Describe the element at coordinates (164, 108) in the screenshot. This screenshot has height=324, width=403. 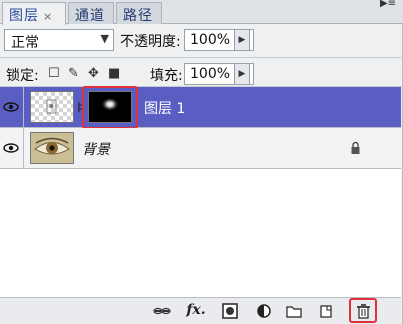
I see `layer-name: 图层 1` at that location.